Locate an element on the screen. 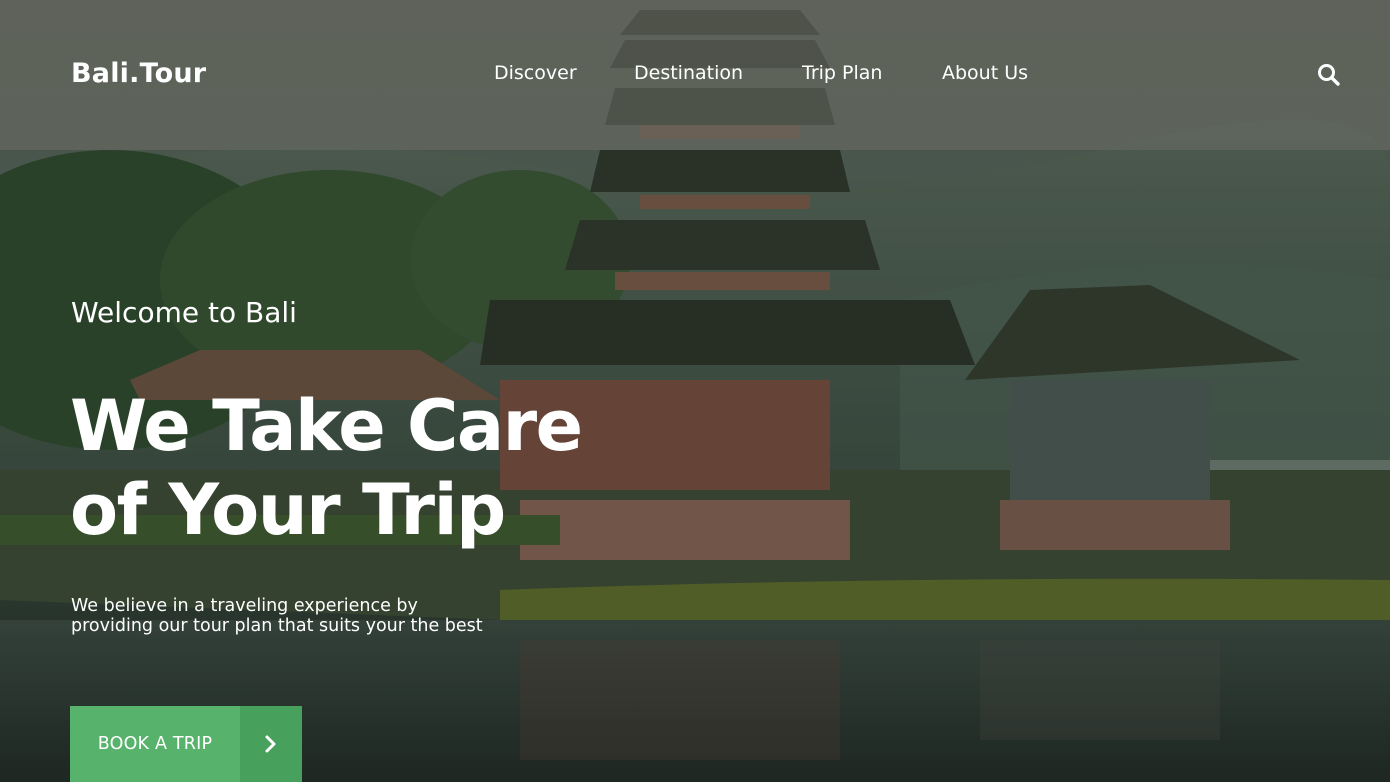 This screenshot has width=1390, height=782. book-a-trip-label: BOOK A TRIP is located at coordinates (155, 744).